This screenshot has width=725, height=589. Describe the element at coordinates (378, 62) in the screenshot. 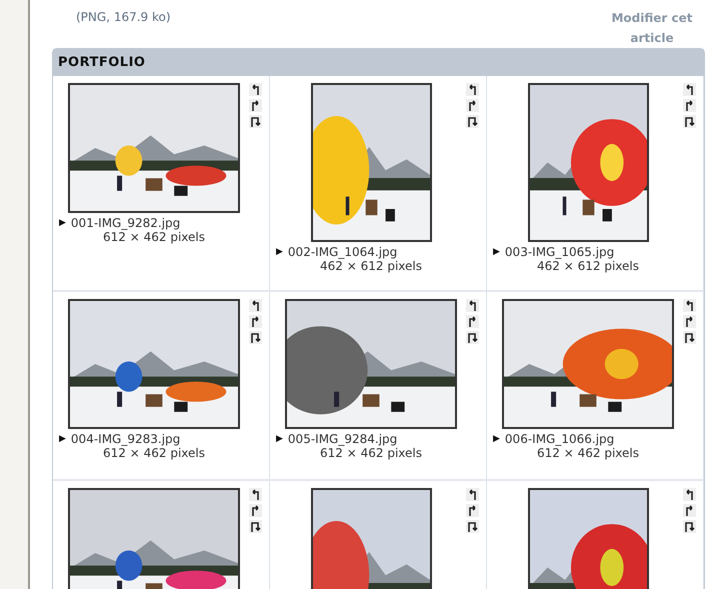

I see `portfolio-title: PORTFOLIO` at that location.